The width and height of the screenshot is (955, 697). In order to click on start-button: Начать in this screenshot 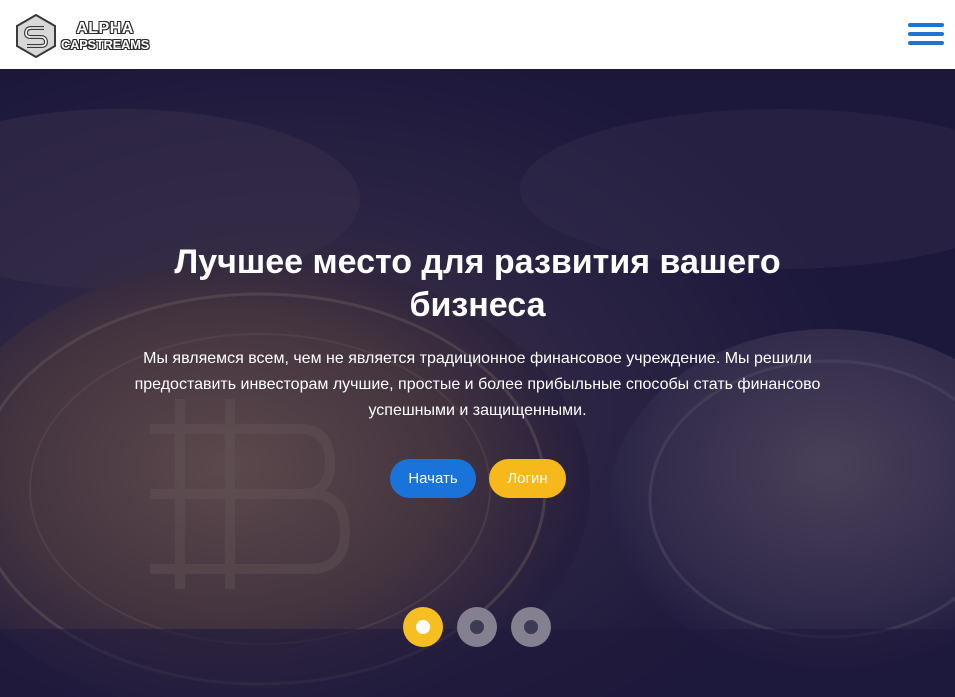, I will do `click(433, 478)`.